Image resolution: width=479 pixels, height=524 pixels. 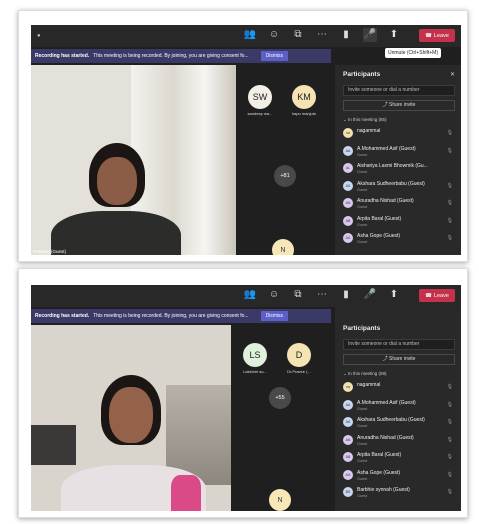 What do you see at coordinates (53, 445) in the screenshot?
I see `background-screen` at bounding box center [53, 445].